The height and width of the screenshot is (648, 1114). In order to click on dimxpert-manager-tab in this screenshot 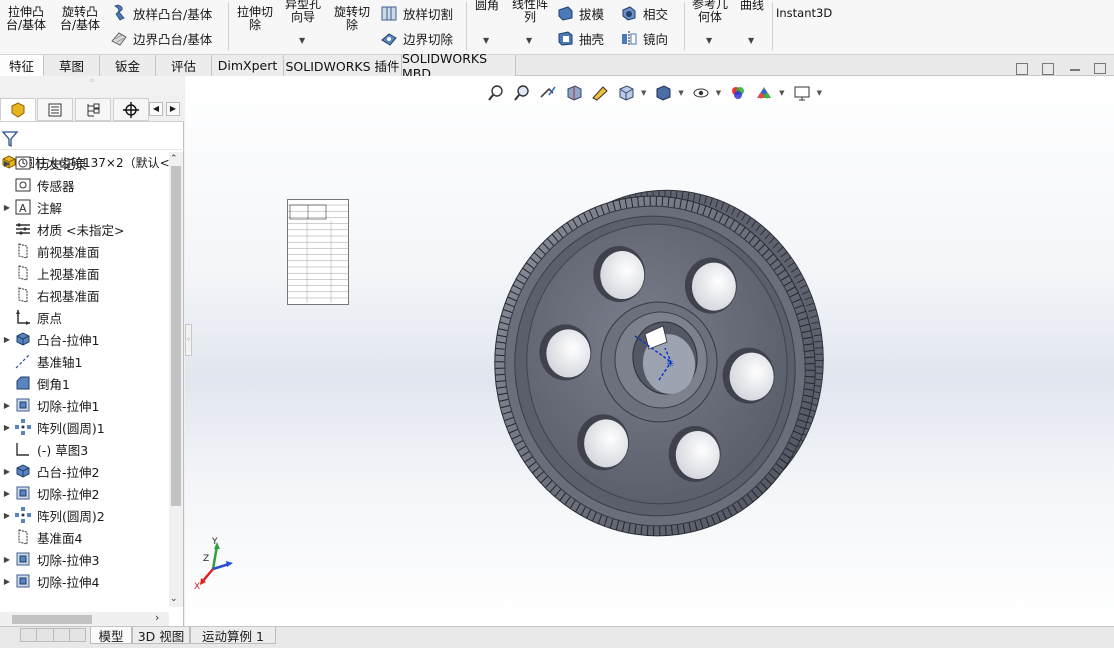, I will do `click(131, 109)`.